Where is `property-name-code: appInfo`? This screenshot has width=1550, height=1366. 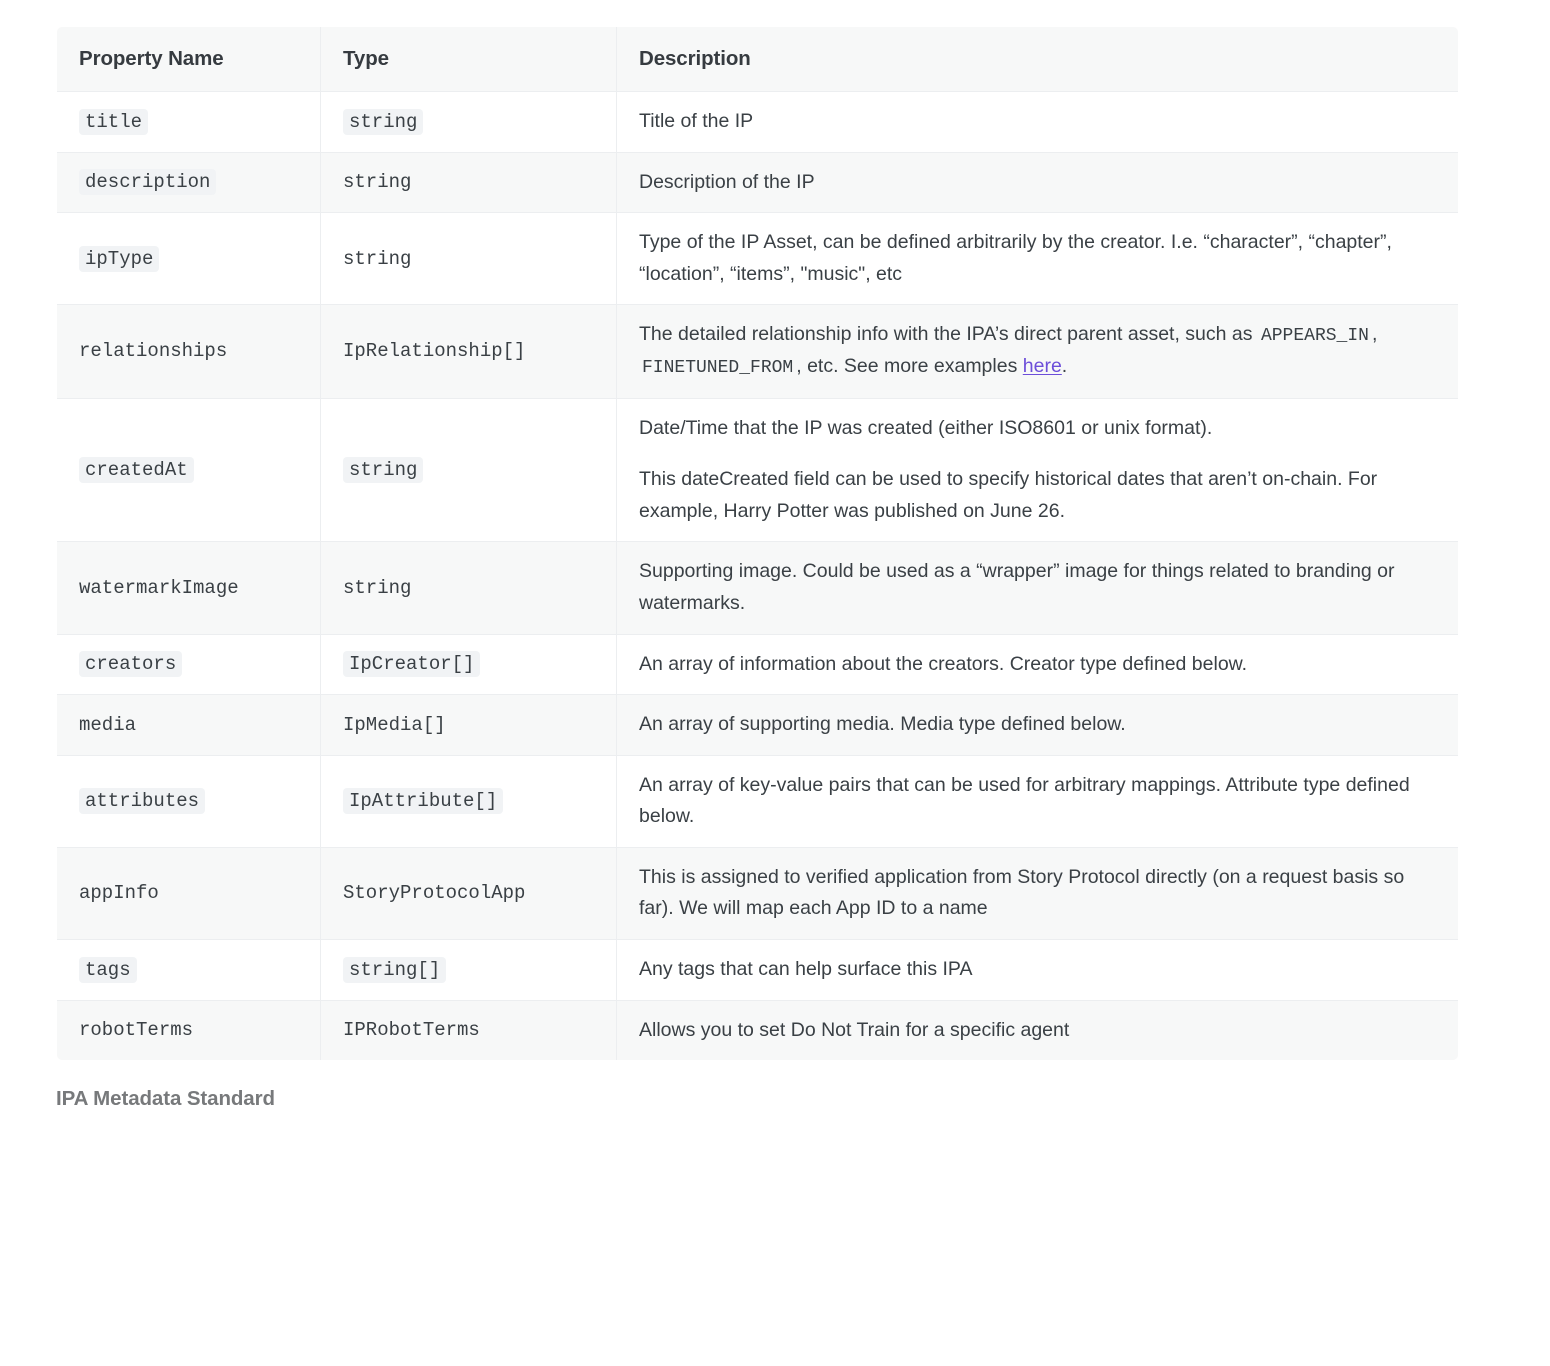
property-name-code: appInfo is located at coordinates (119, 893).